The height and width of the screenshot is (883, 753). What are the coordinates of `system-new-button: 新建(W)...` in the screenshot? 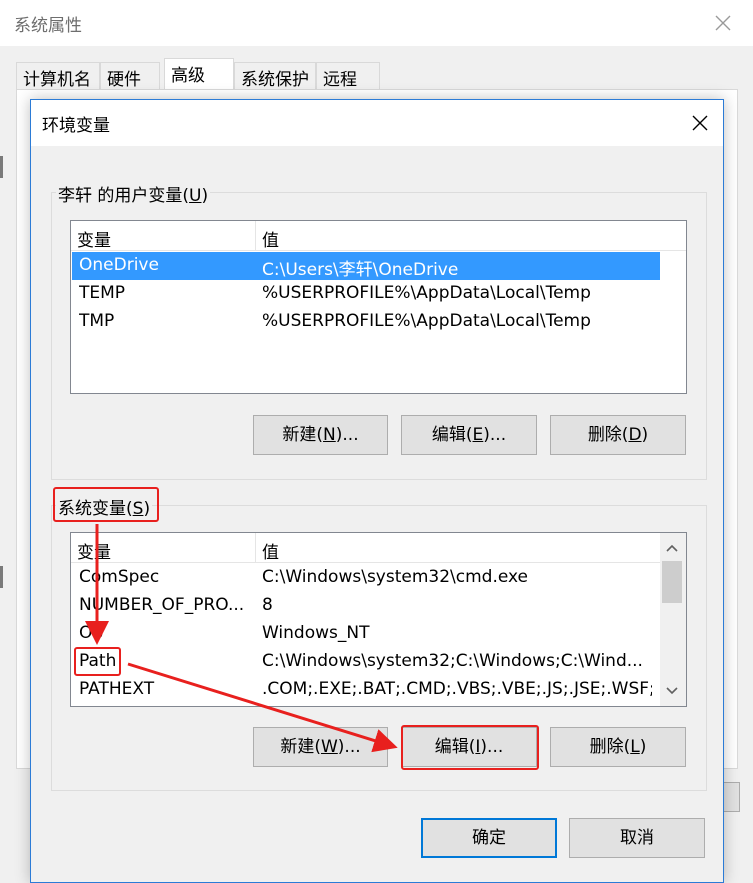 It's located at (320, 747).